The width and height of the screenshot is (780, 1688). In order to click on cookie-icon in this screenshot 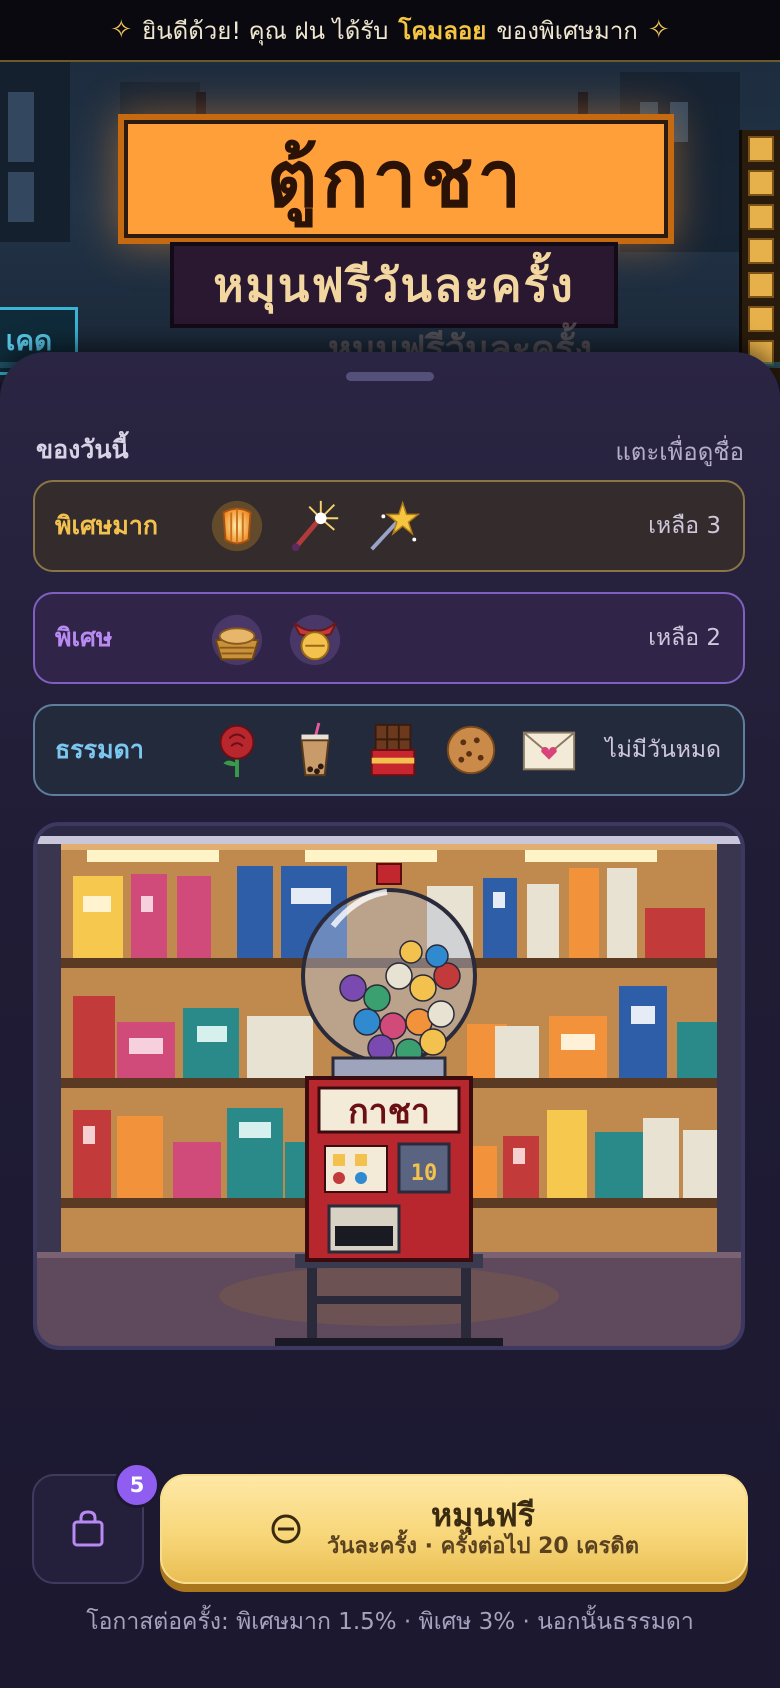, I will do `click(471, 750)`.